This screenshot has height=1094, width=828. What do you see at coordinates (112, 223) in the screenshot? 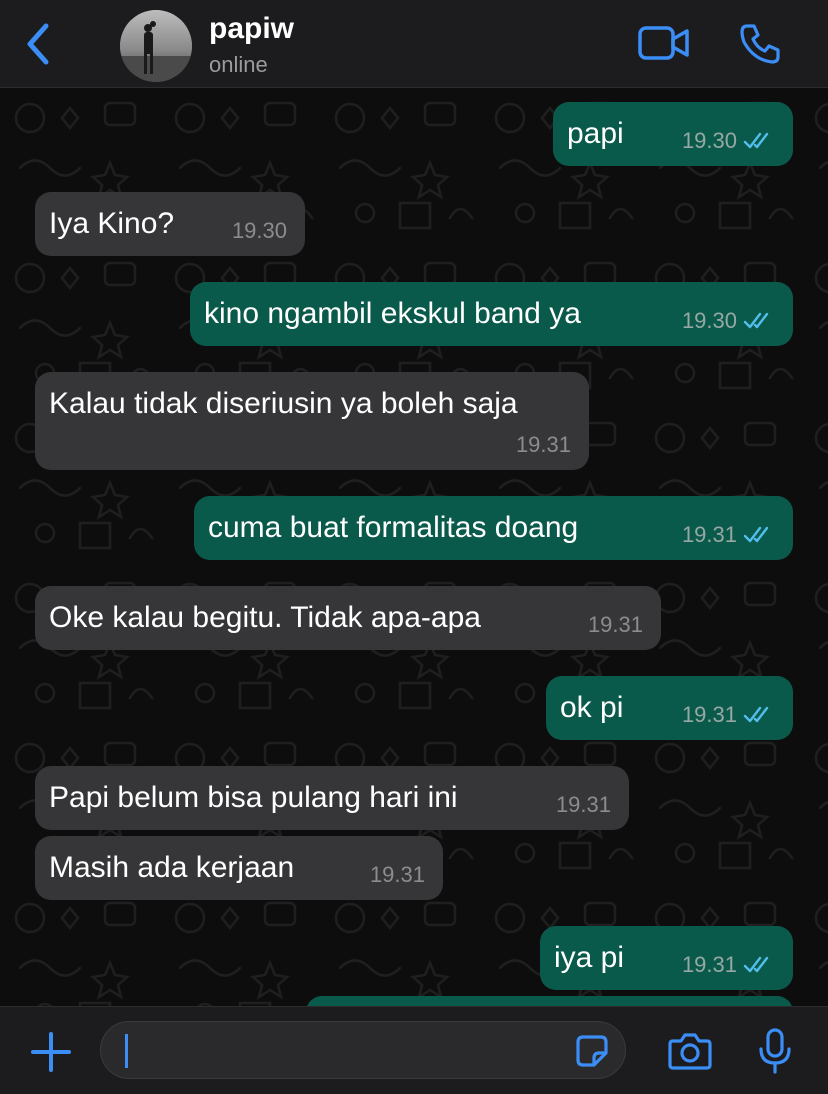
I see `message-text: Iya Kino?` at bounding box center [112, 223].